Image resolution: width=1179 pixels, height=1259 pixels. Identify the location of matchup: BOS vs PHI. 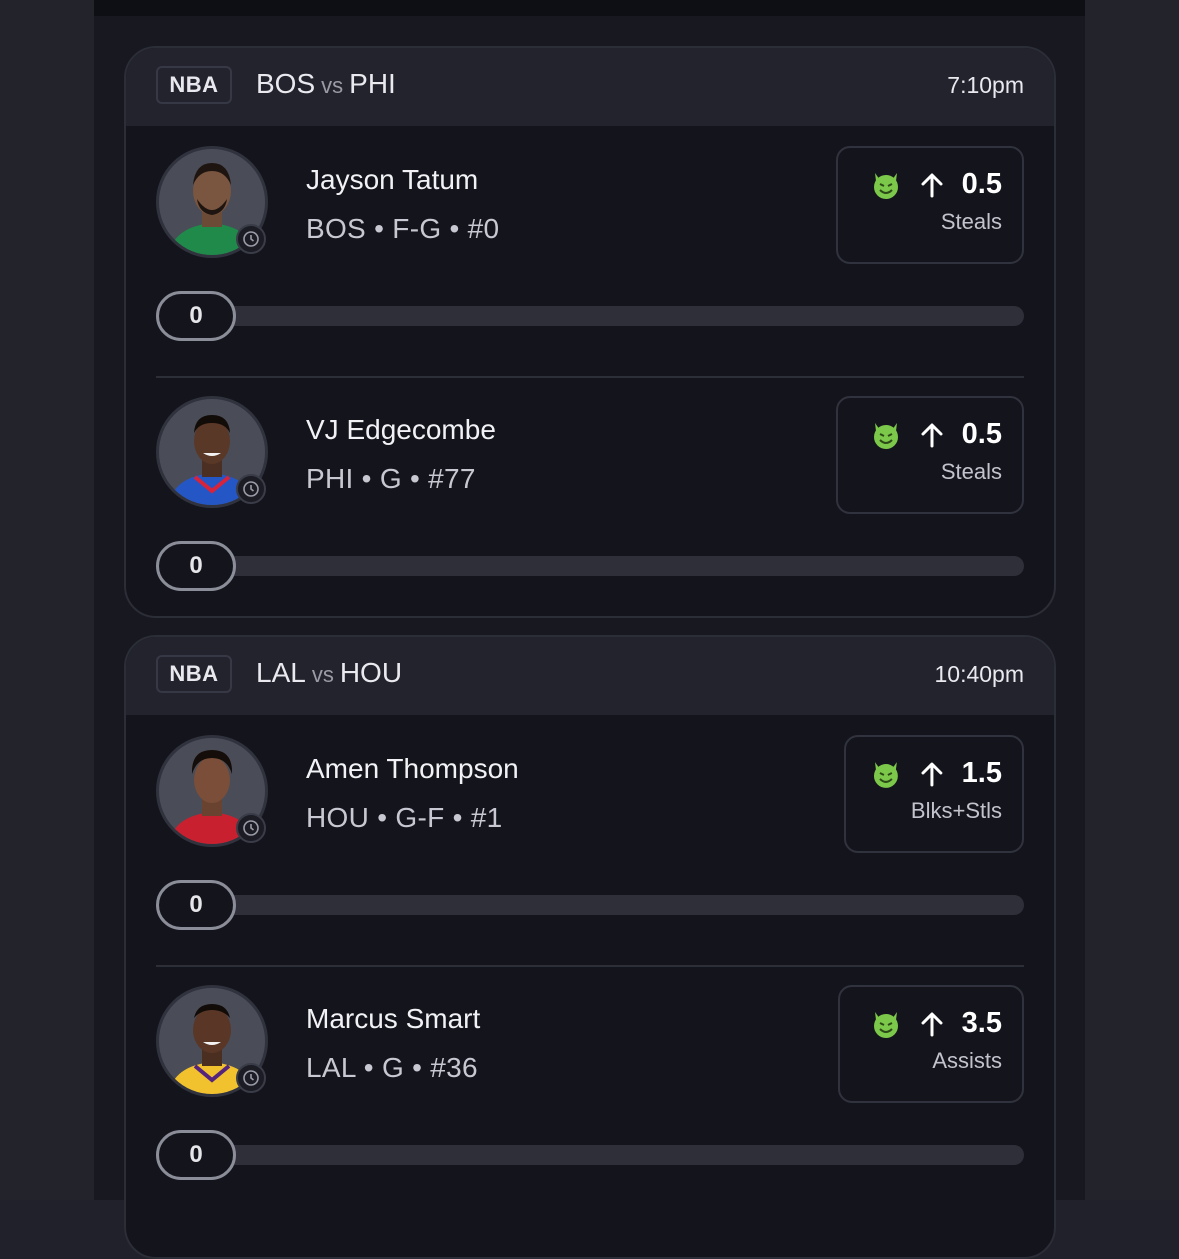
(326, 84).